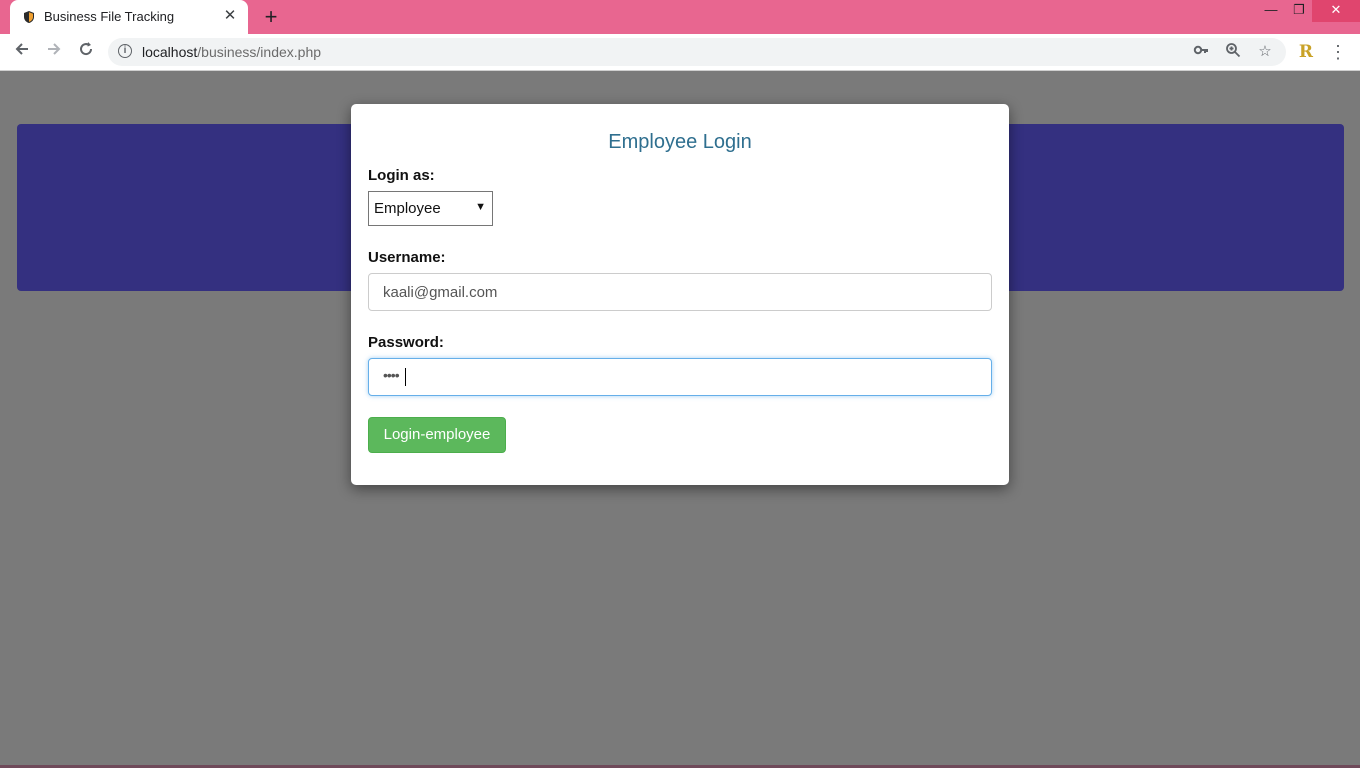 The height and width of the screenshot is (768, 1360). I want to click on browser-tab: Business File Tracking ✕, so click(129, 17).